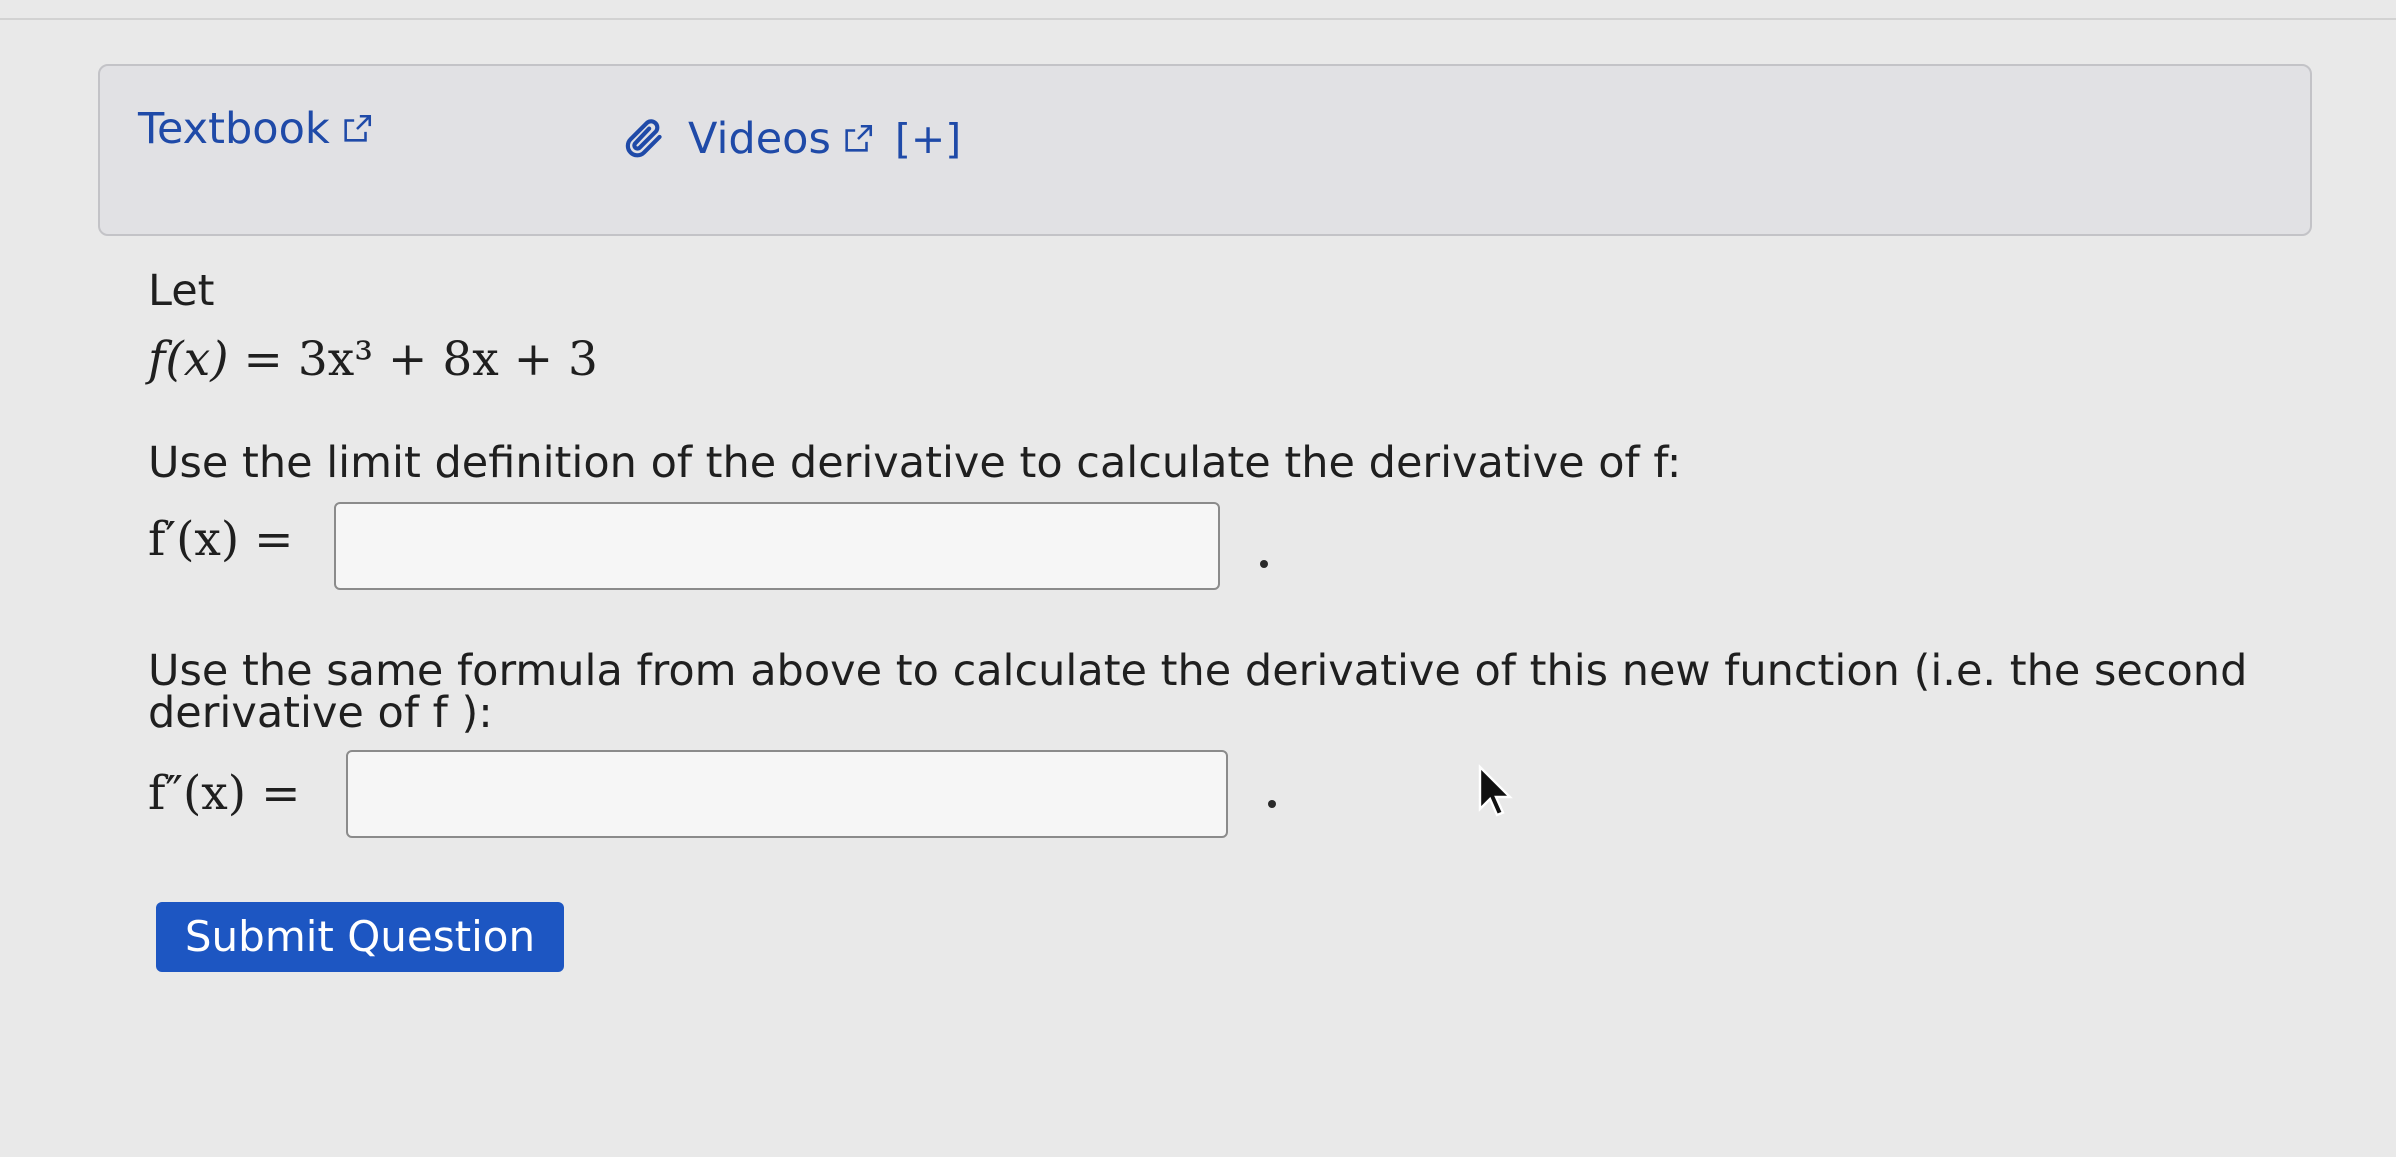 The image size is (2396, 1157). What do you see at coordinates (759, 139) in the screenshot?
I see `videos-label: Videos` at bounding box center [759, 139].